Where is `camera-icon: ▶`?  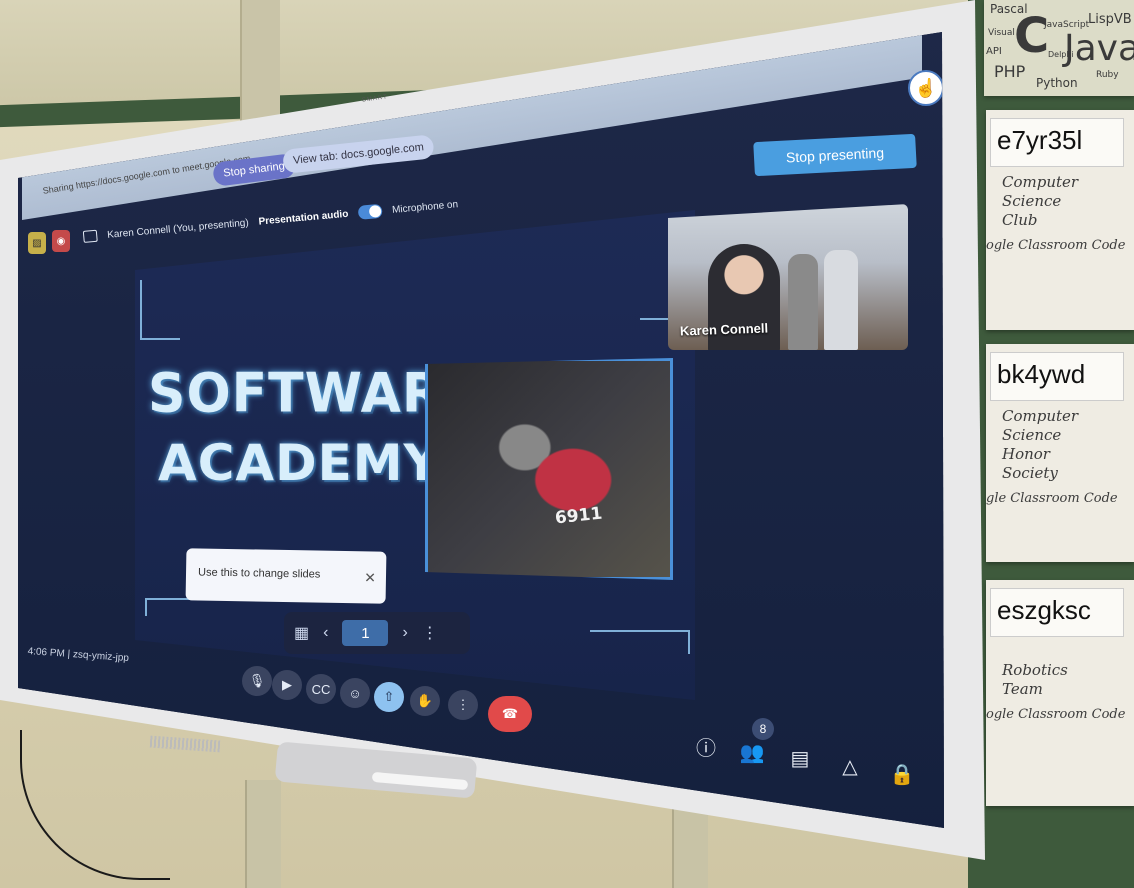 camera-icon: ▶ is located at coordinates (287, 685).